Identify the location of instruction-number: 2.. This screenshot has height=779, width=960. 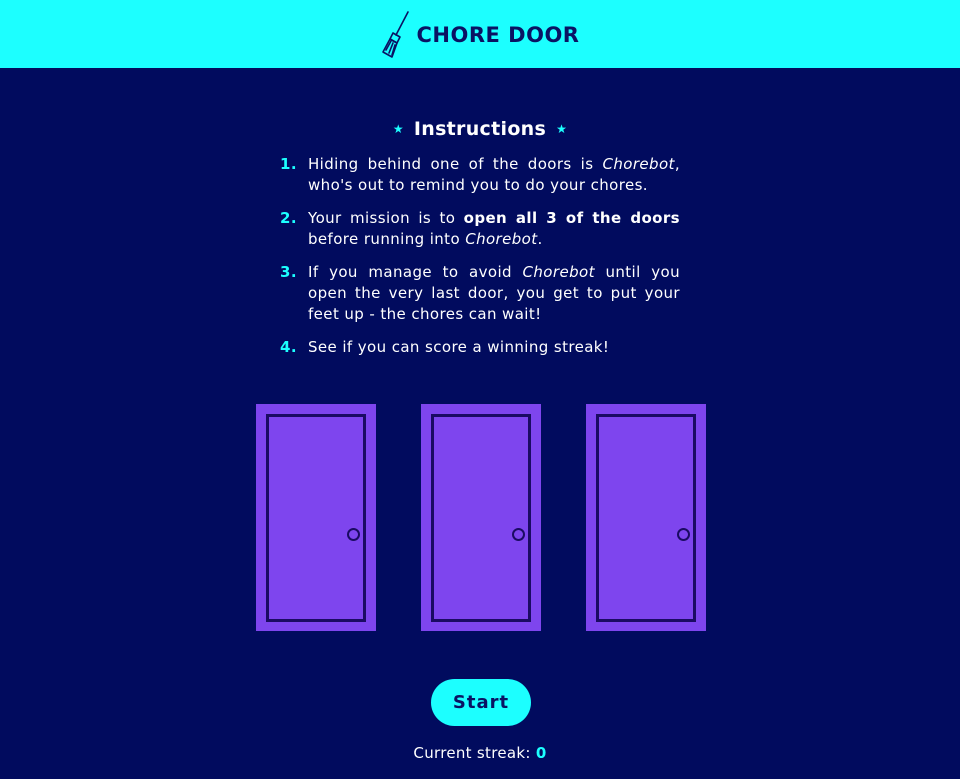
(288, 218).